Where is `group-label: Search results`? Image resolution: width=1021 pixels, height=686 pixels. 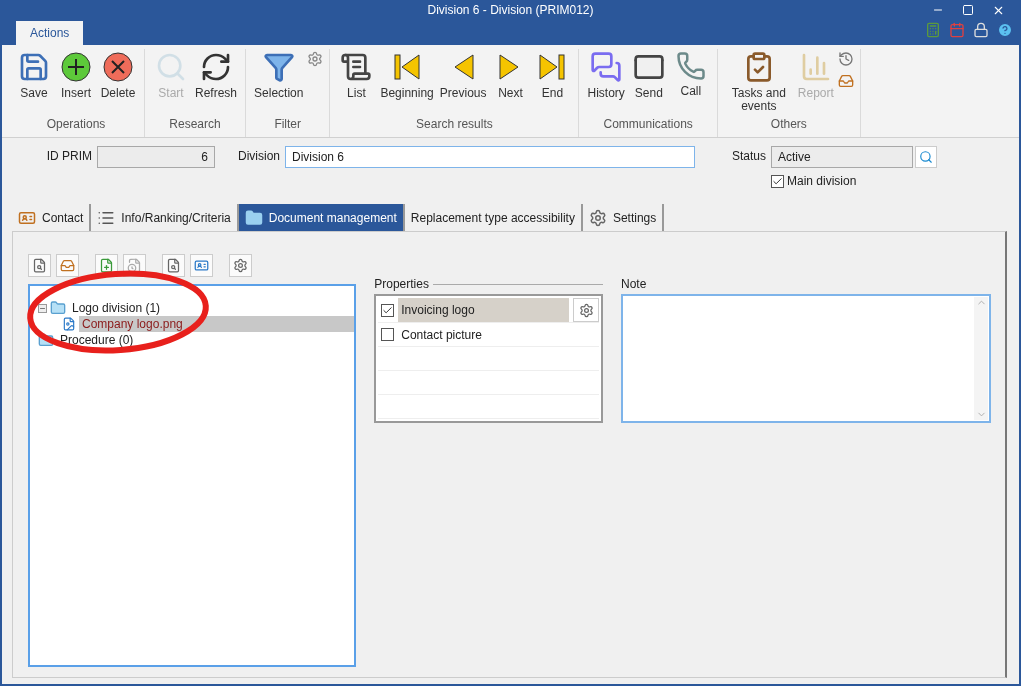
group-label: Search results is located at coordinates (454, 125).